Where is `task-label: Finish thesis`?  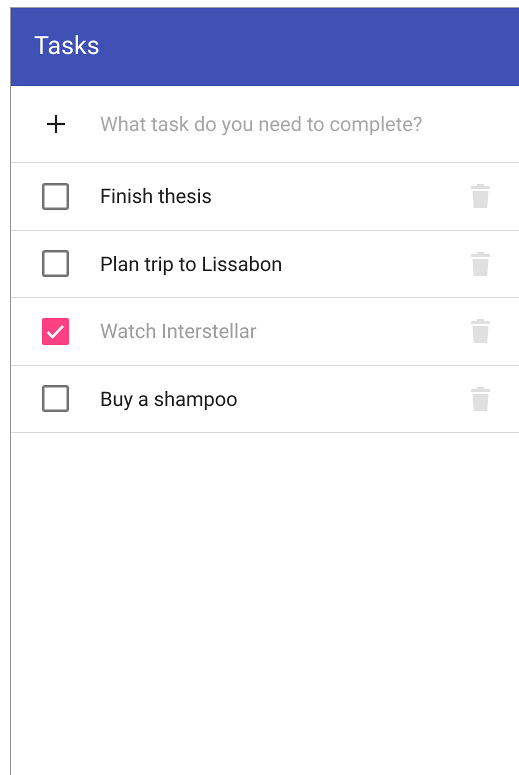 task-label: Finish thesis is located at coordinates (156, 196).